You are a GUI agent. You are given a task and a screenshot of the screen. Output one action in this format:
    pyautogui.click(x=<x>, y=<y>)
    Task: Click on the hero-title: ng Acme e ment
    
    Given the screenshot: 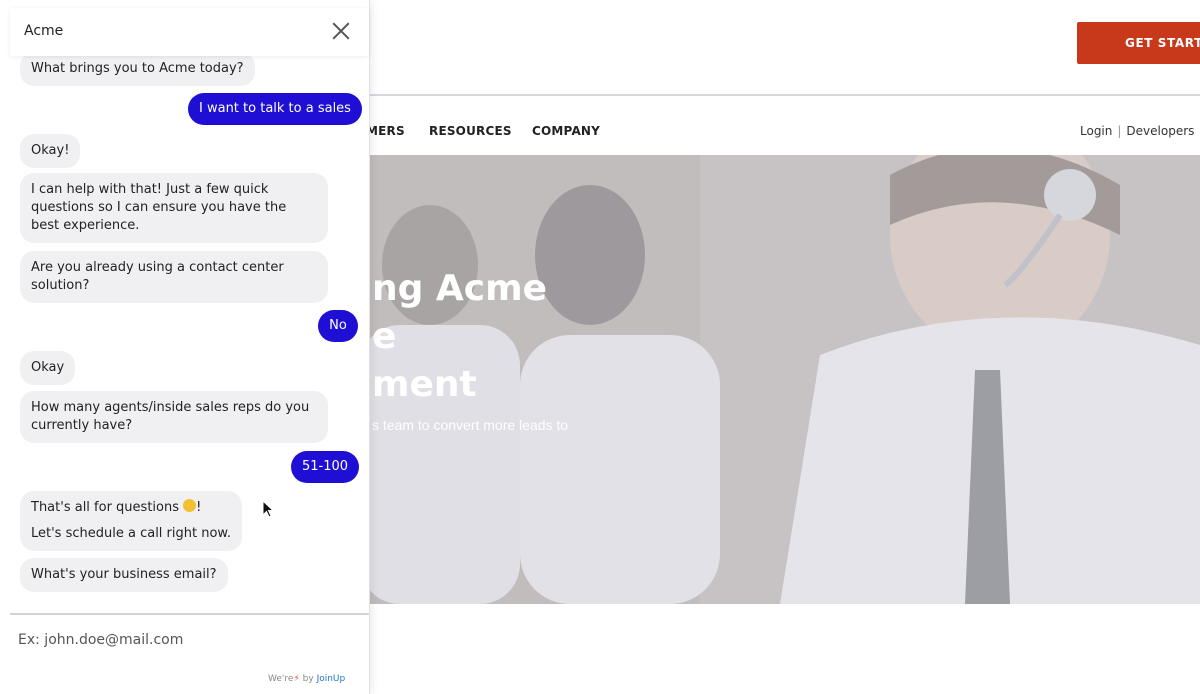 What is the action you would take?
    pyautogui.click(x=459, y=337)
    